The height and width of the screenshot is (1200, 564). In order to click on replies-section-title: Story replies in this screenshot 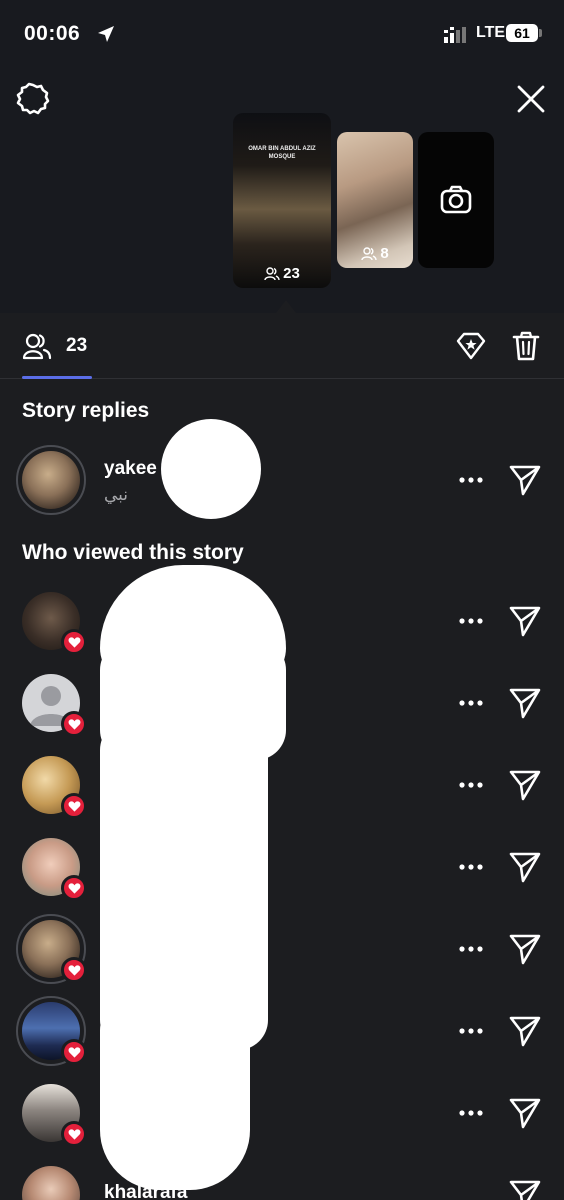, I will do `click(86, 410)`.